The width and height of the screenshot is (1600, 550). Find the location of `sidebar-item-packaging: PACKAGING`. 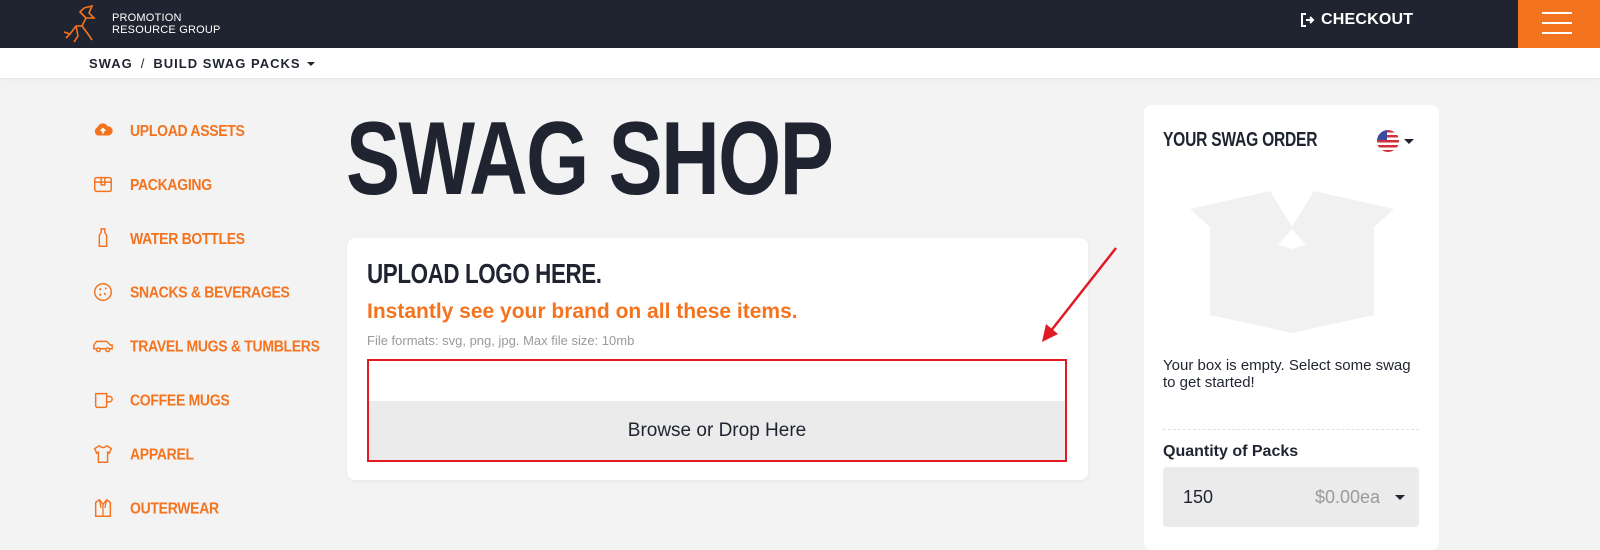

sidebar-item-packaging: PACKAGING is located at coordinates (205, 184).